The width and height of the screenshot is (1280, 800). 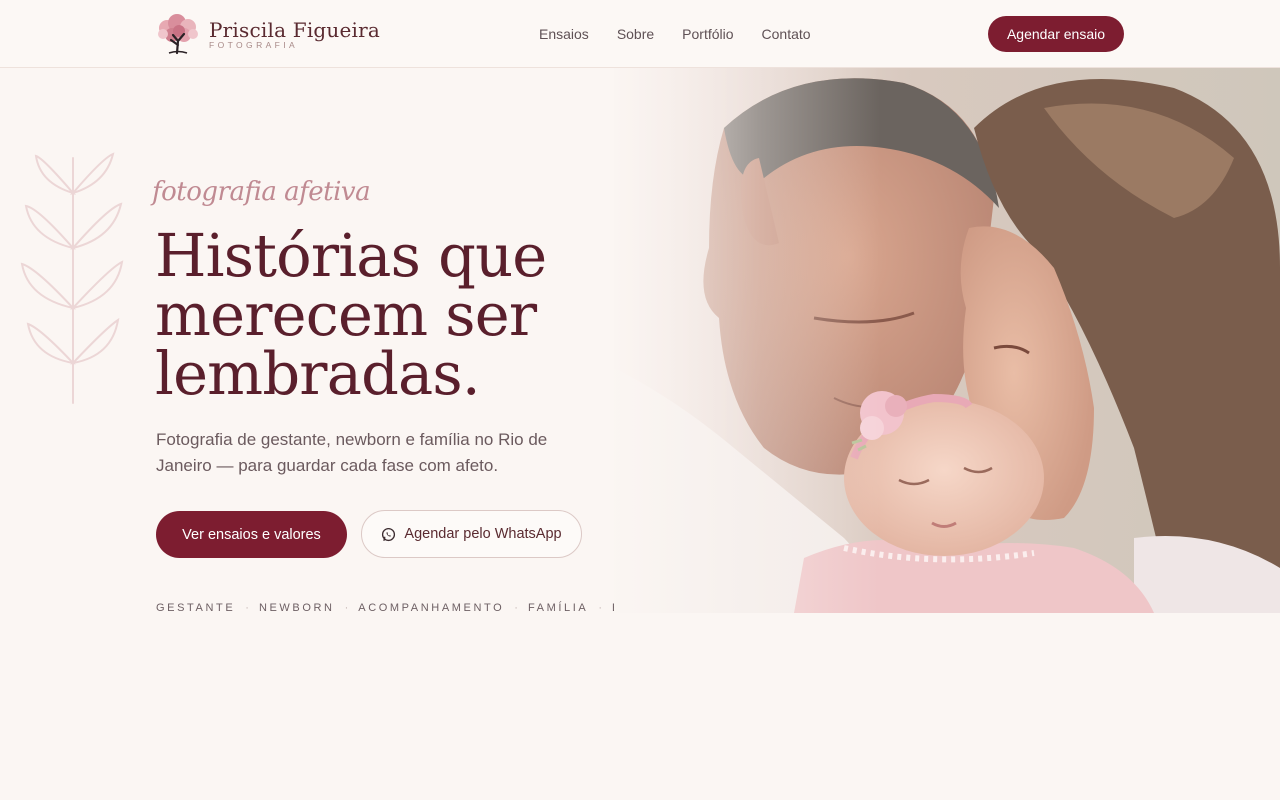 What do you see at coordinates (295, 29) in the screenshot?
I see `brand-name: Priscila Figueira` at bounding box center [295, 29].